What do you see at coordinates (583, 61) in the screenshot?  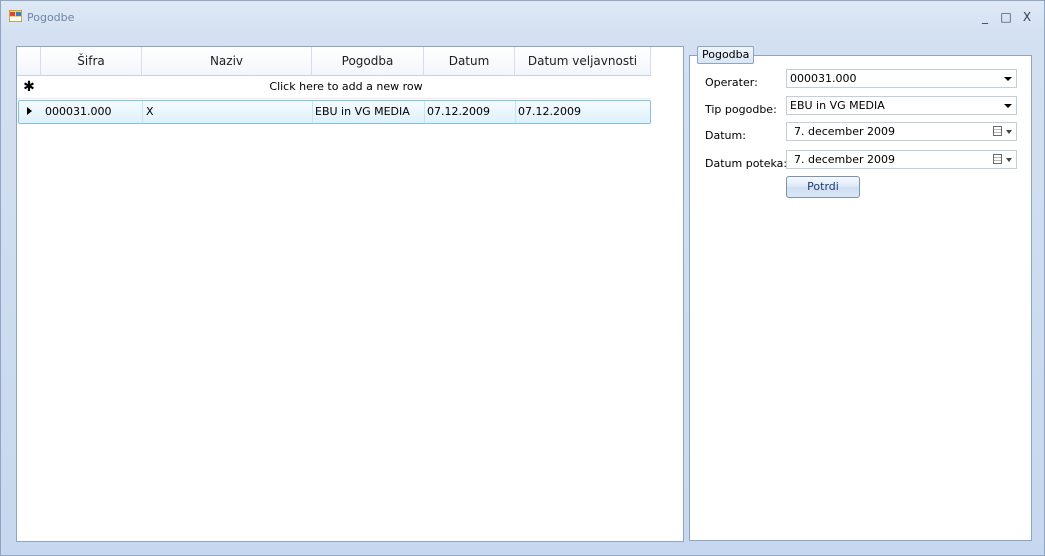 I see `column-header-datum-veljavnosti: Datum veljavnosti` at bounding box center [583, 61].